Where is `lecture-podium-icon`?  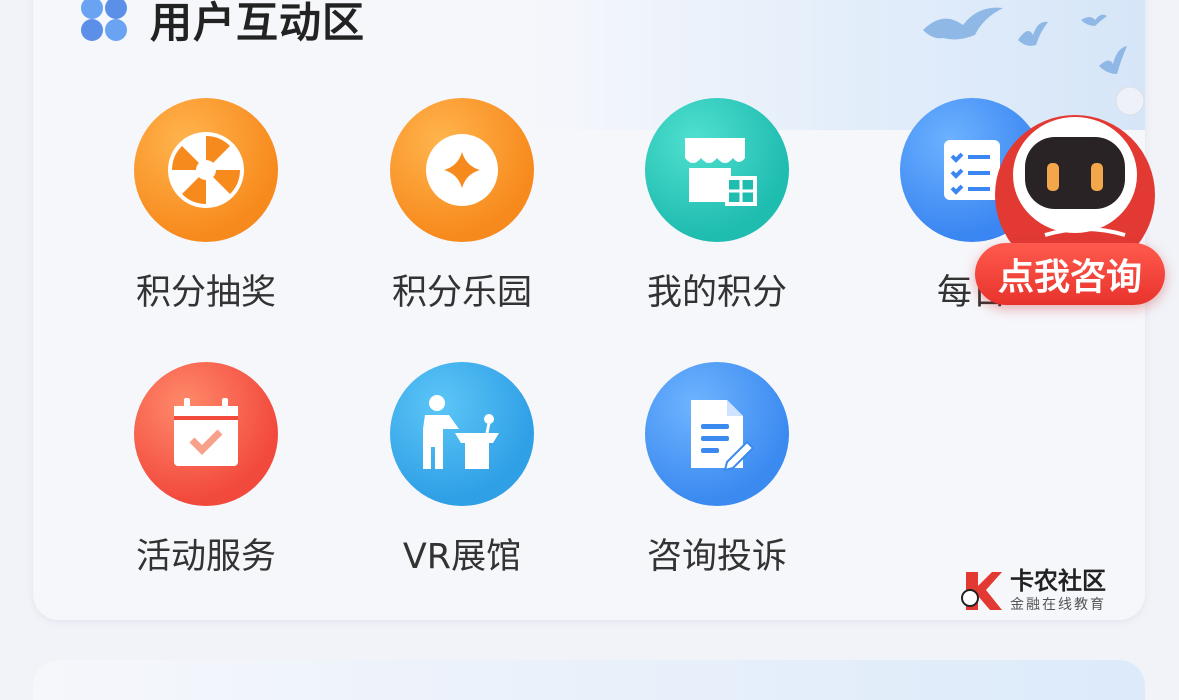
lecture-podium-icon is located at coordinates (462, 434).